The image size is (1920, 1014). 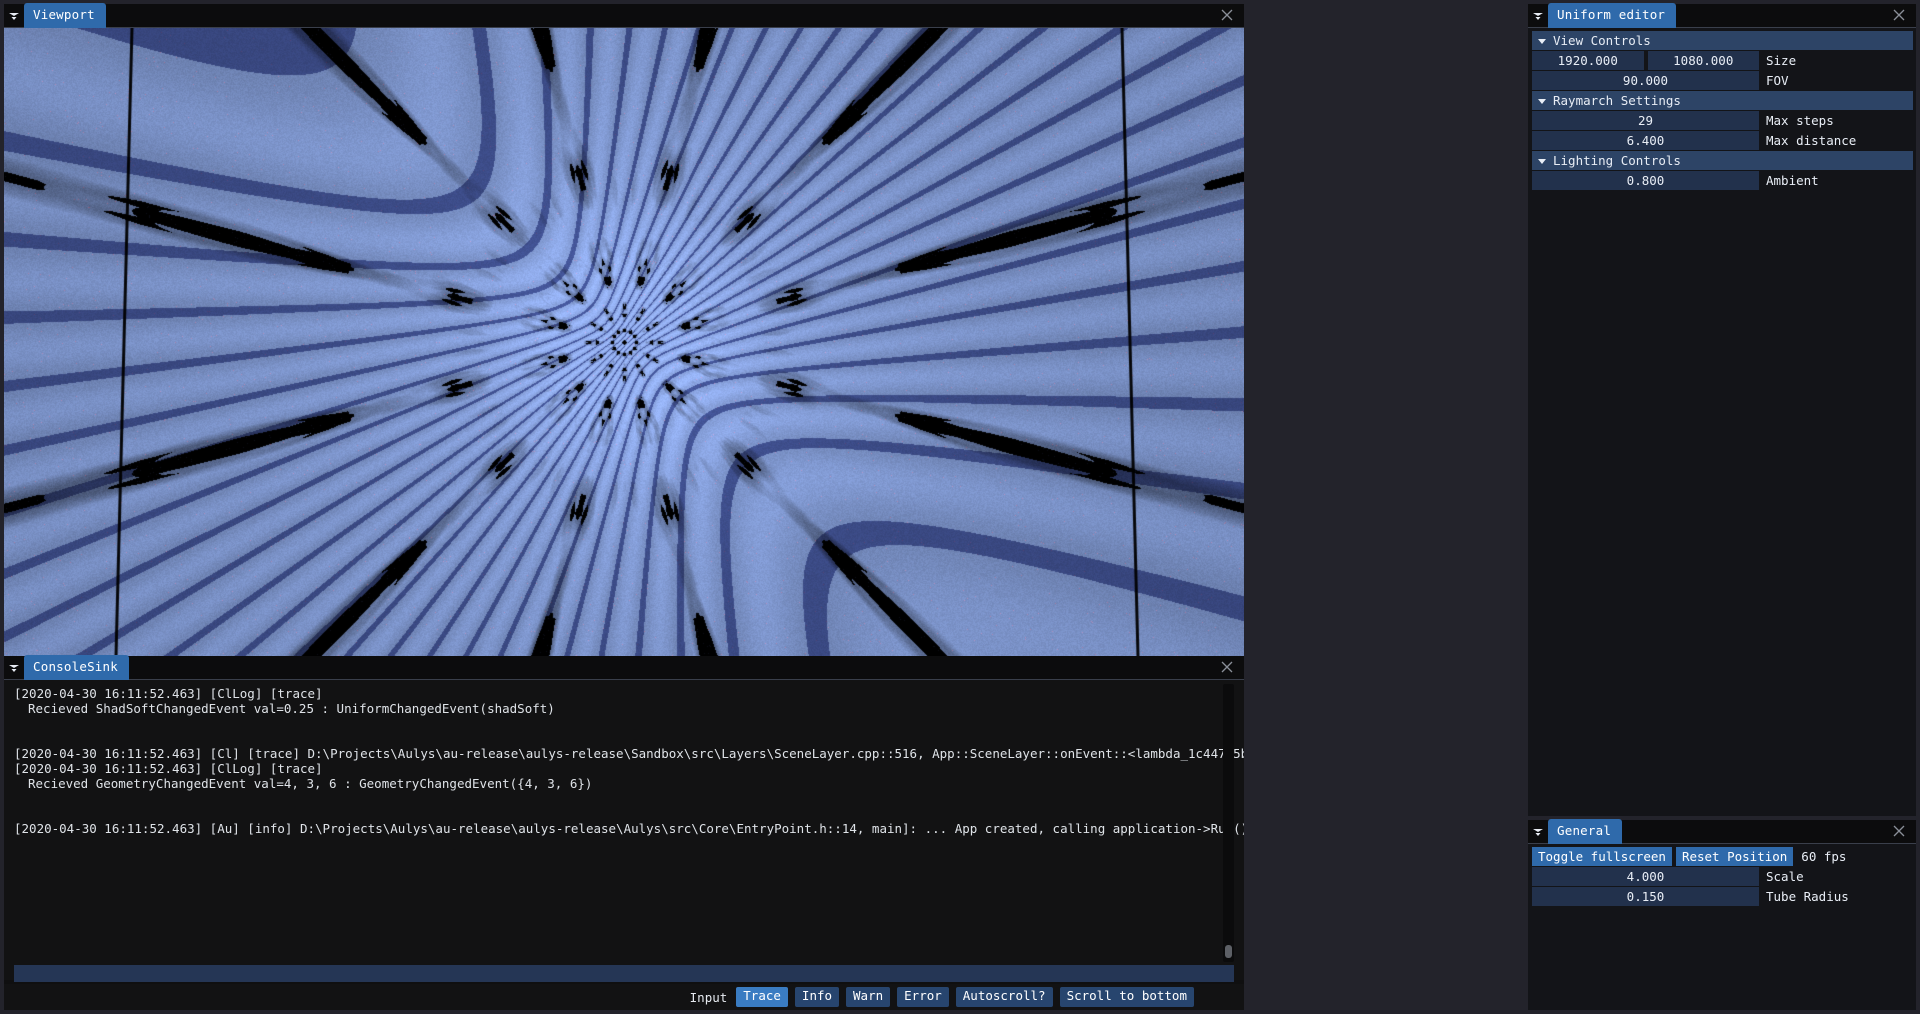 What do you see at coordinates (1722, 40) in the screenshot?
I see `section-header-view-controls: View Controls` at bounding box center [1722, 40].